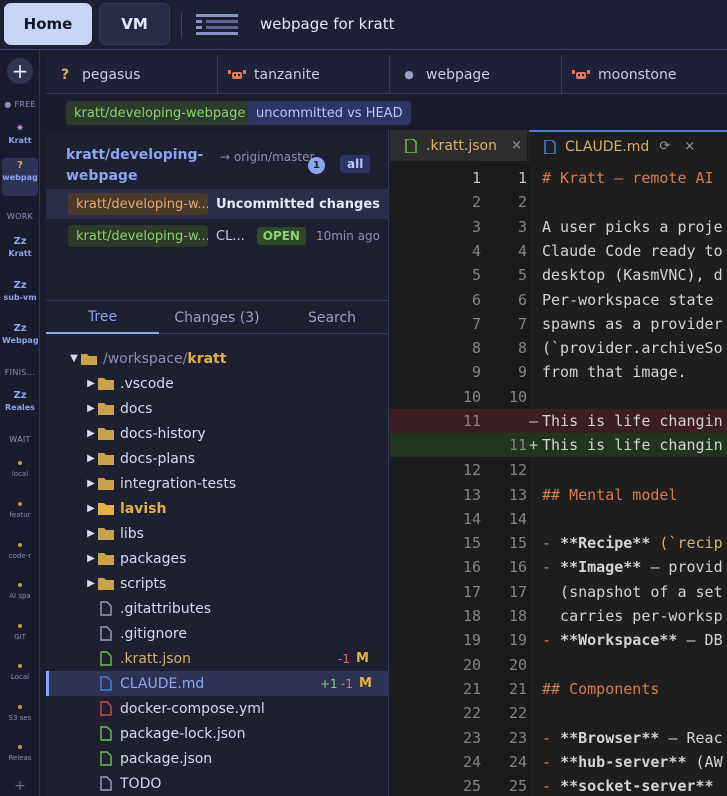 Image resolution: width=727 pixels, height=796 pixels. I want to click on rail-item-wait: Local, so click(20, 673).